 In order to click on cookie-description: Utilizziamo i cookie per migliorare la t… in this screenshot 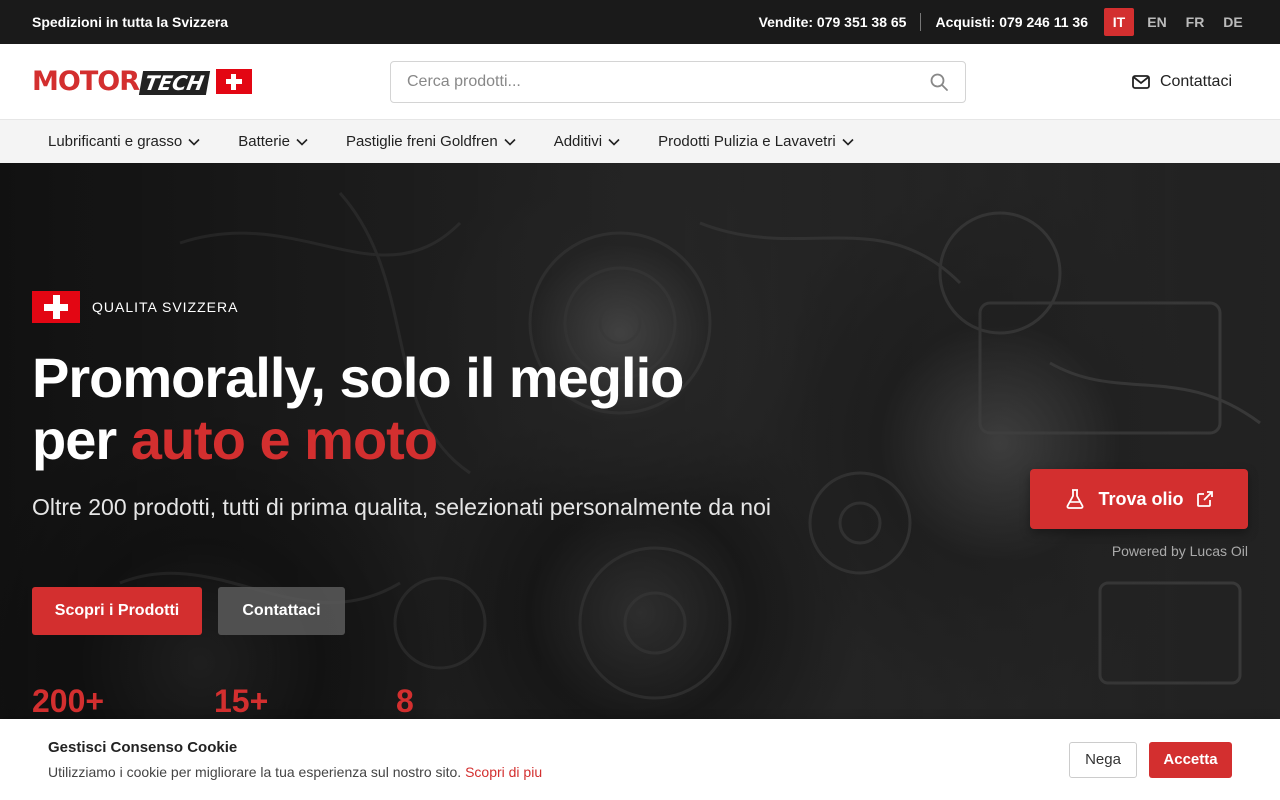, I will do `click(558, 772)`.